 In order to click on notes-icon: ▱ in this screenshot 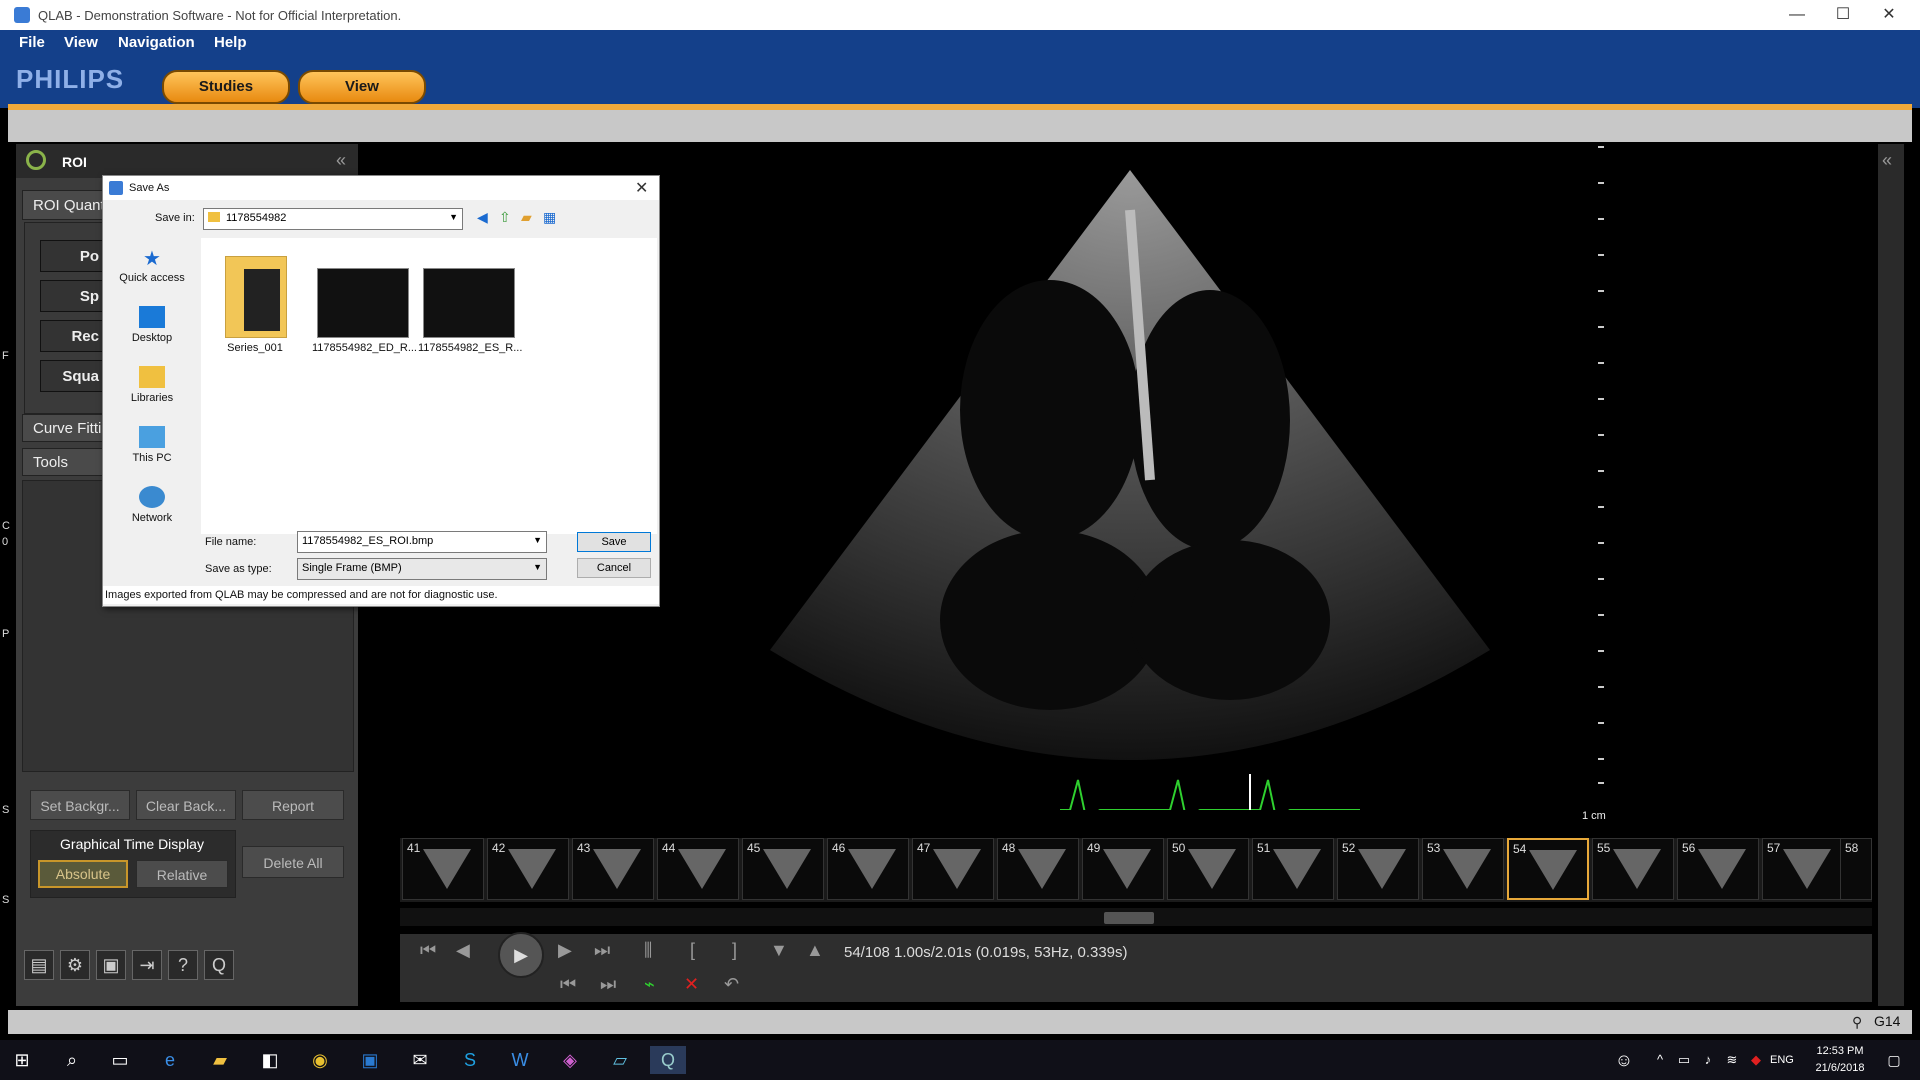, I will do `click(620, 1060)`.